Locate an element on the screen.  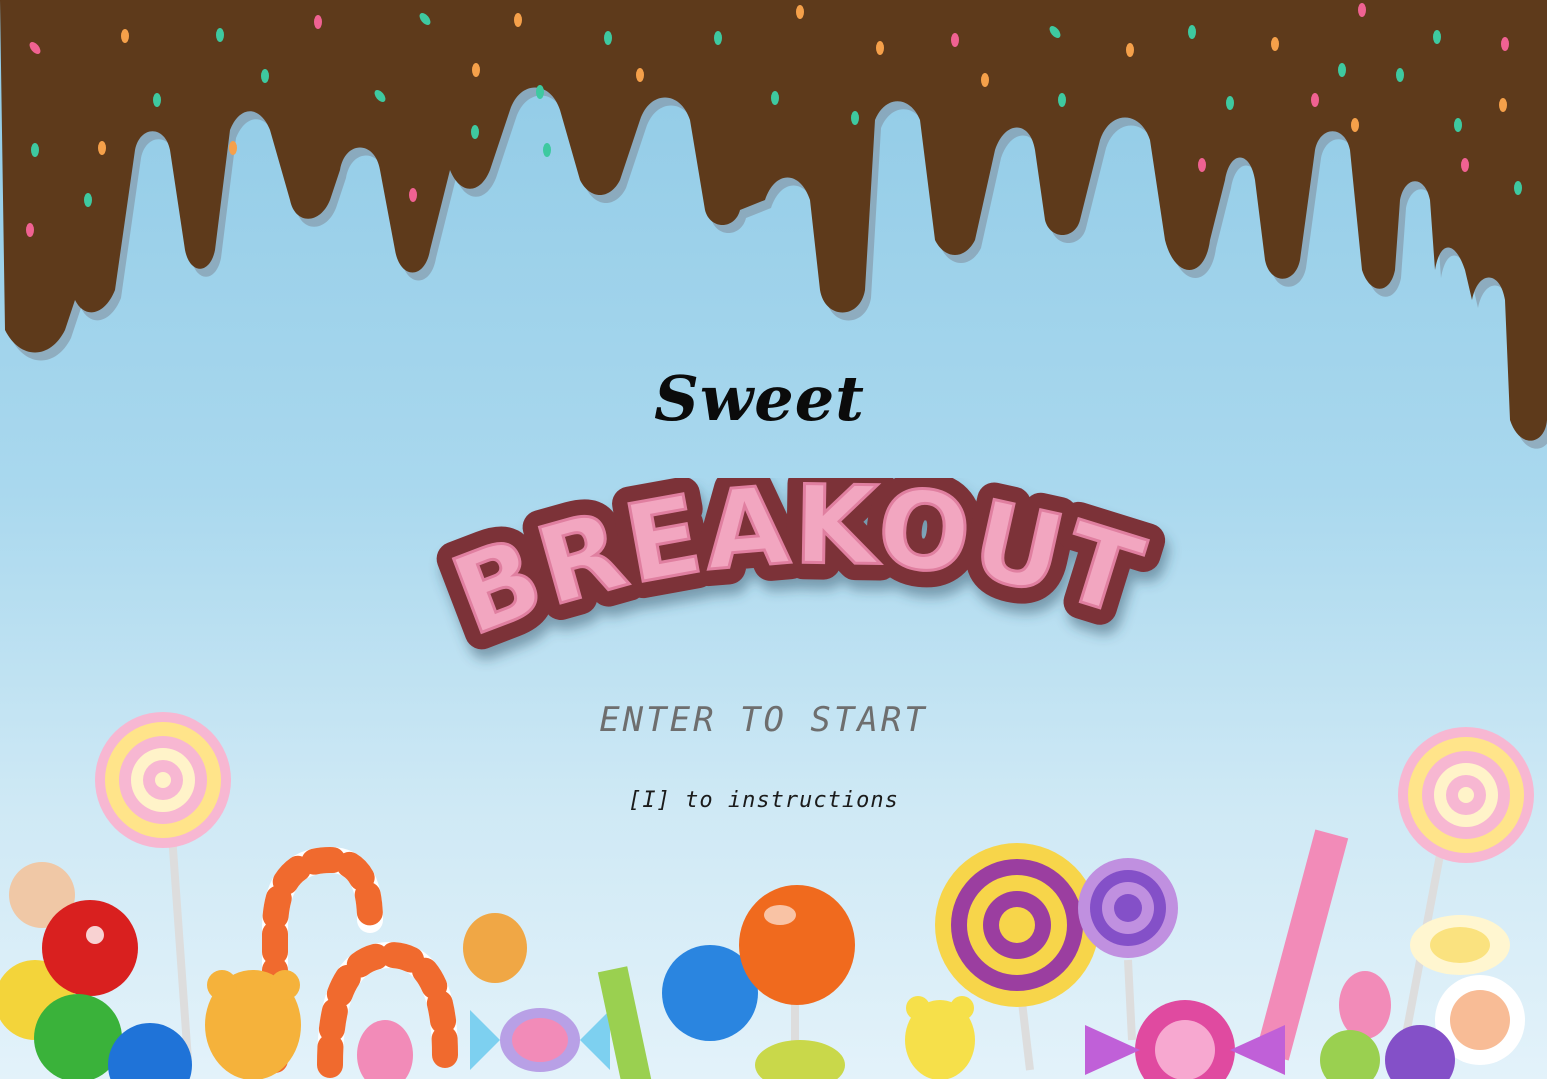
title-breakout-logo: BREAKOUT BREAKOUT is located at coordinates (796, 577).